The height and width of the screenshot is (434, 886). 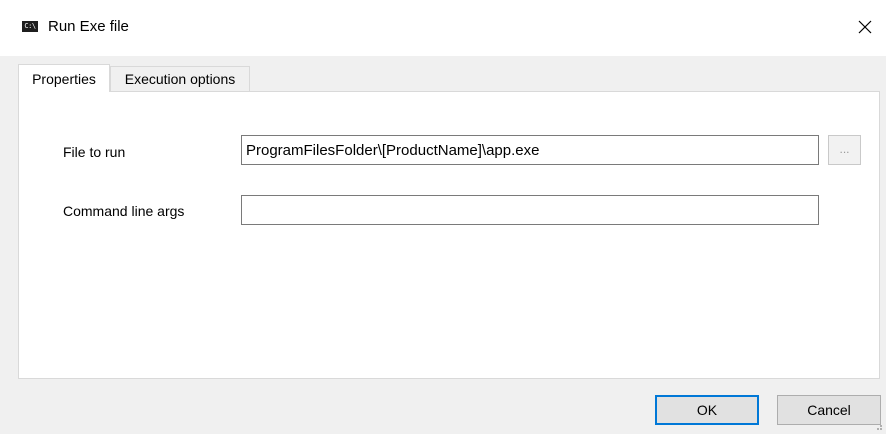 I want to click on tab-properties: Properties, so click(x=64, y=78).